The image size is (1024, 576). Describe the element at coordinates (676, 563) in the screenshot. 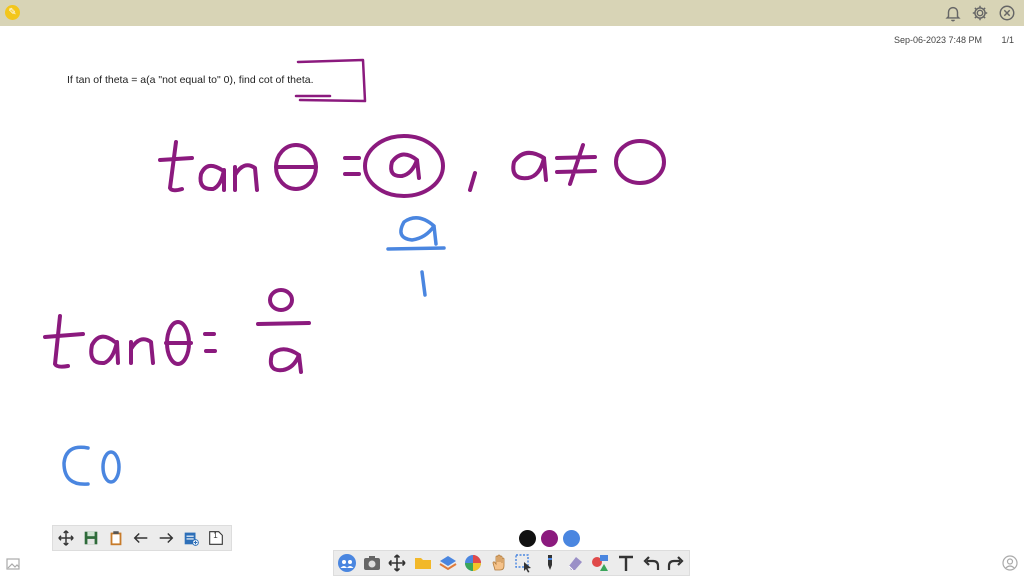

I see `redo-icon` at that location.